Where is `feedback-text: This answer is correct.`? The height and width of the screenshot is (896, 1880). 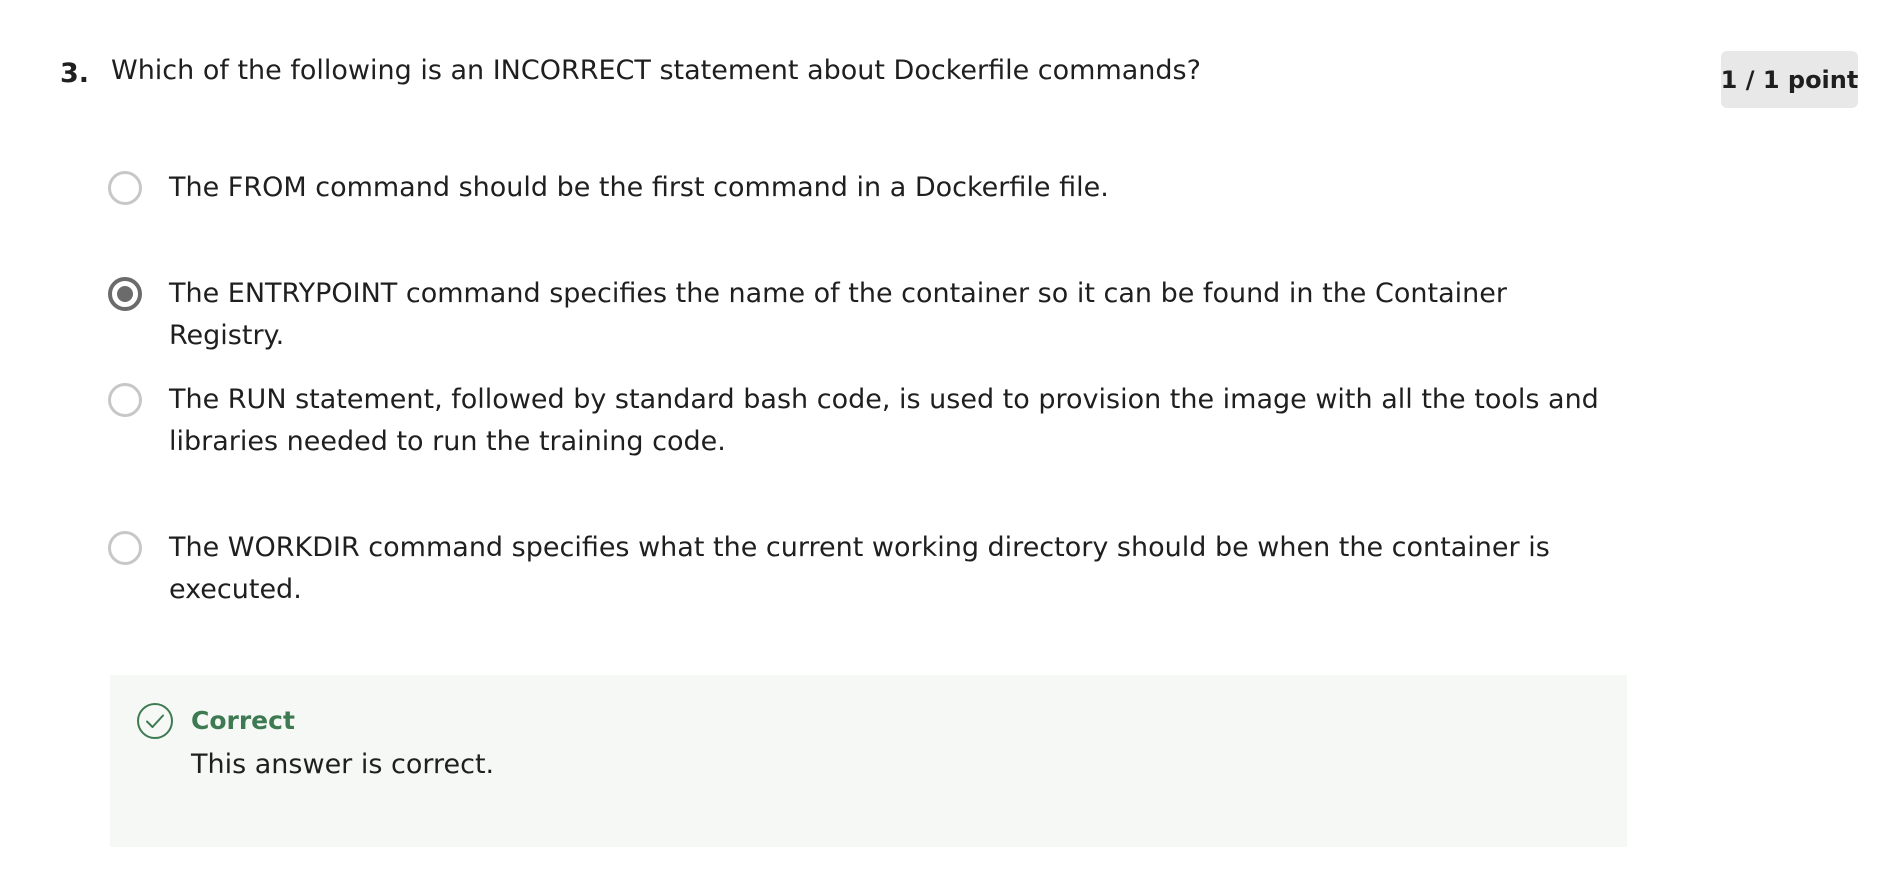 feedback-text: This answer is correct. is located at coordinates (343, 764).